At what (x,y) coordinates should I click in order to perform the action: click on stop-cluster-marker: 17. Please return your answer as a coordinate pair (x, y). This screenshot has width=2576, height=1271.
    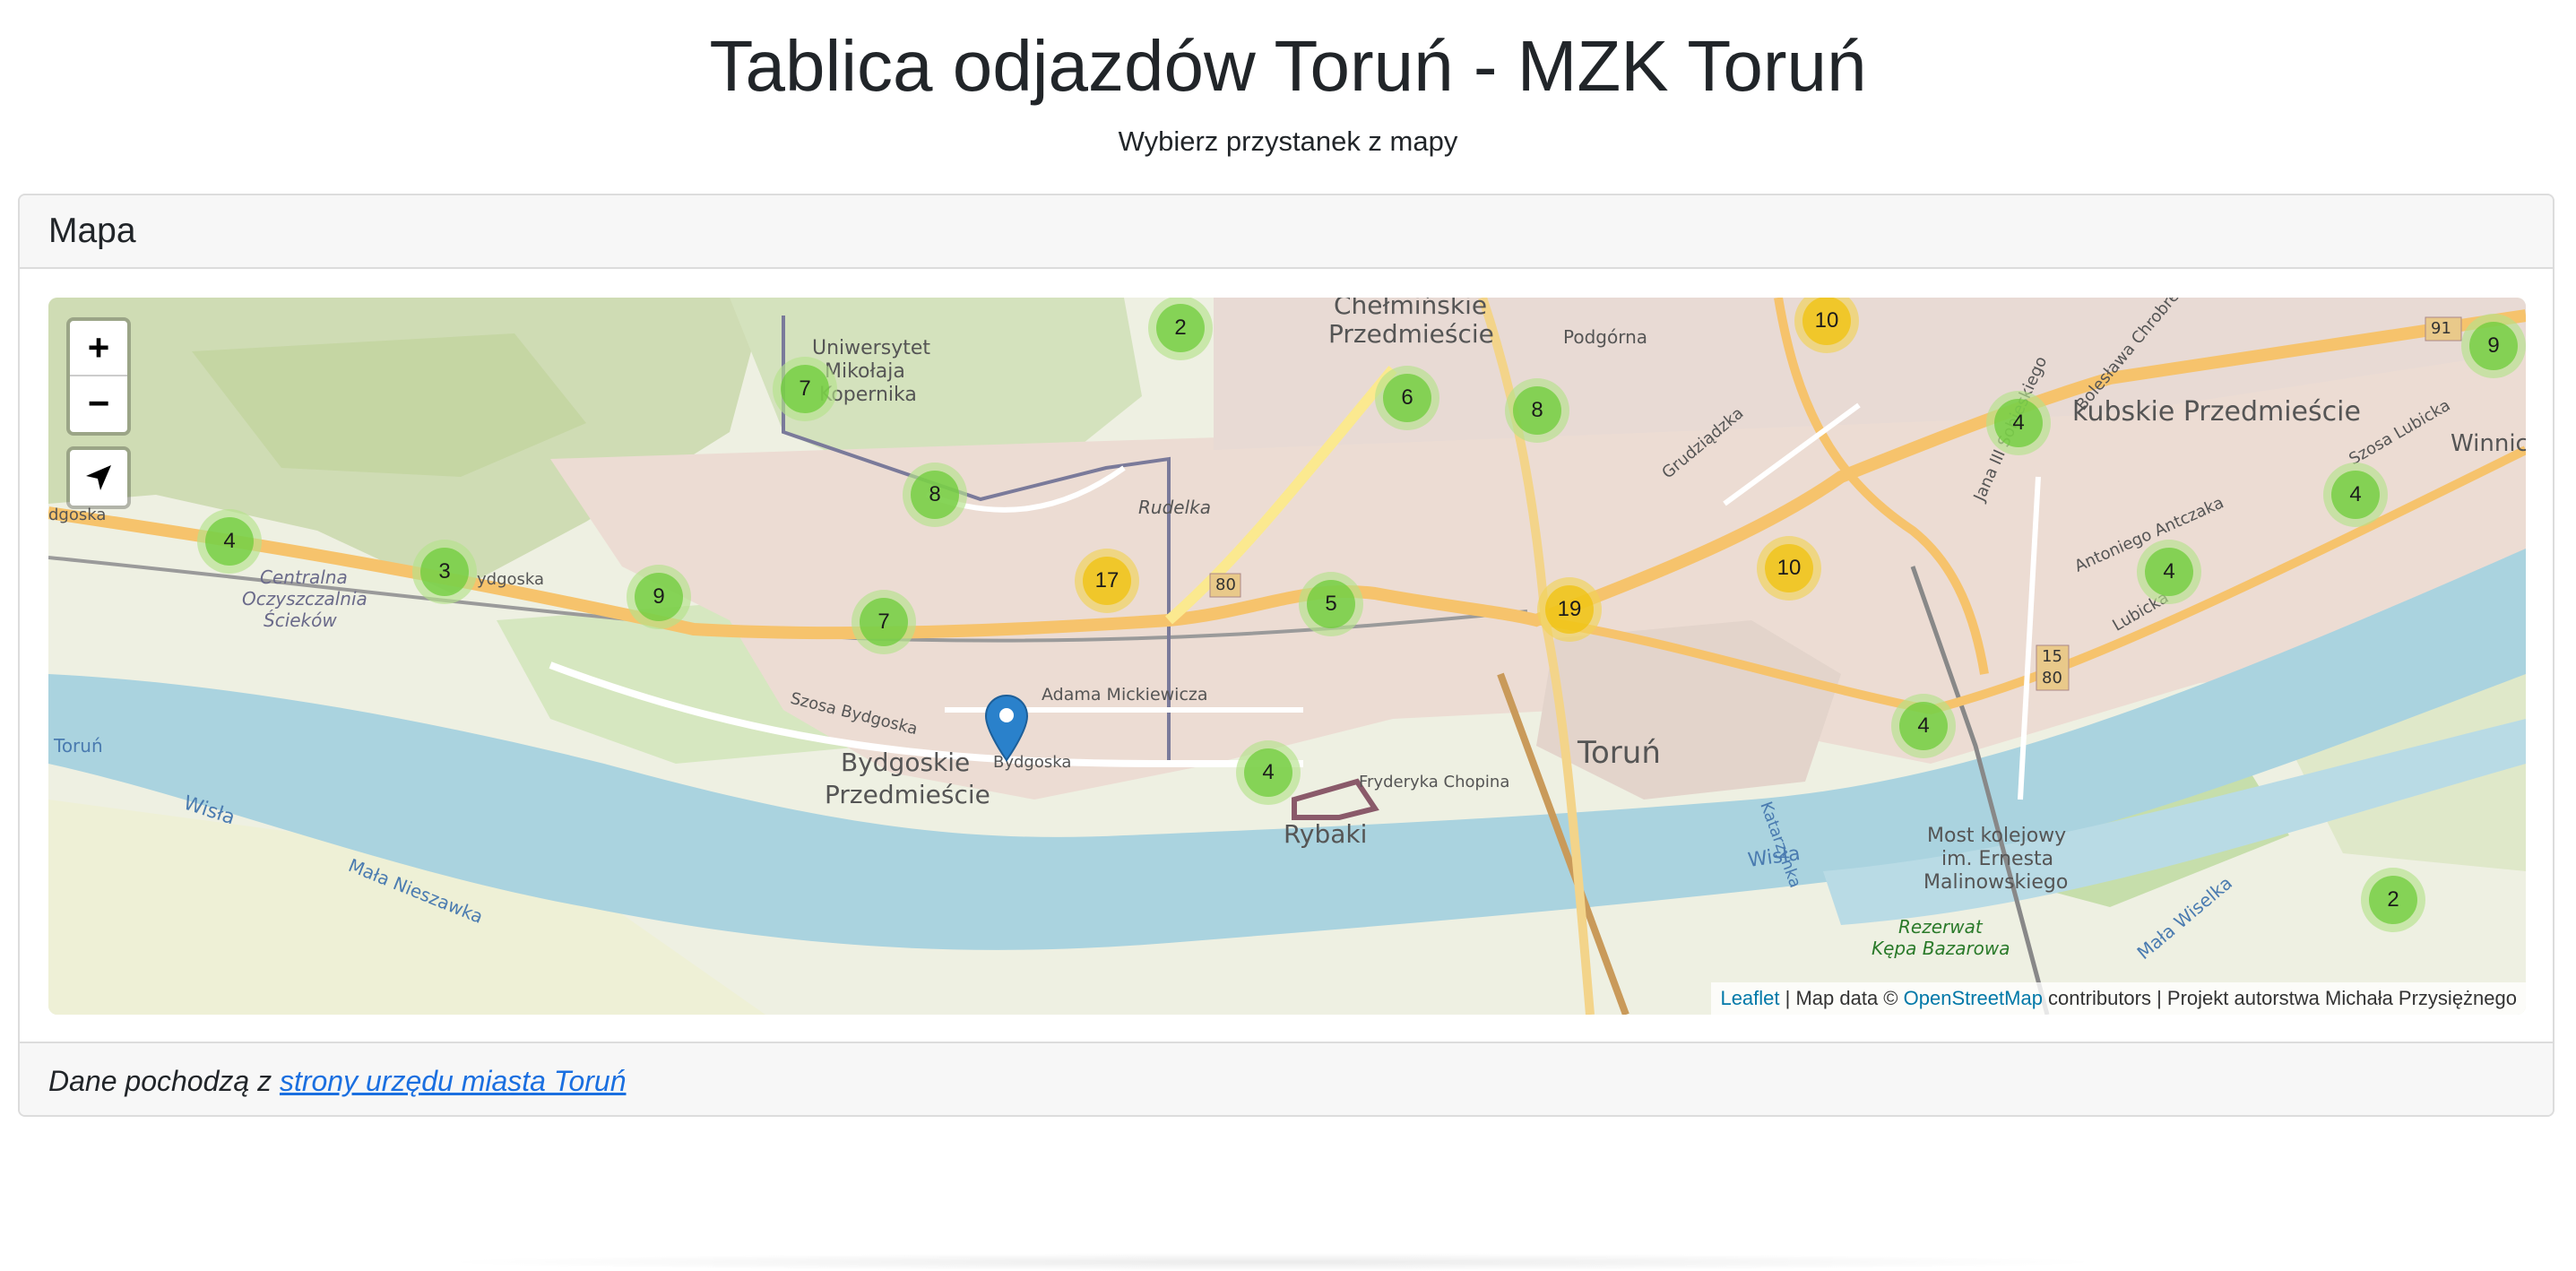
    Looking at the image, I should click on (1107, 581).